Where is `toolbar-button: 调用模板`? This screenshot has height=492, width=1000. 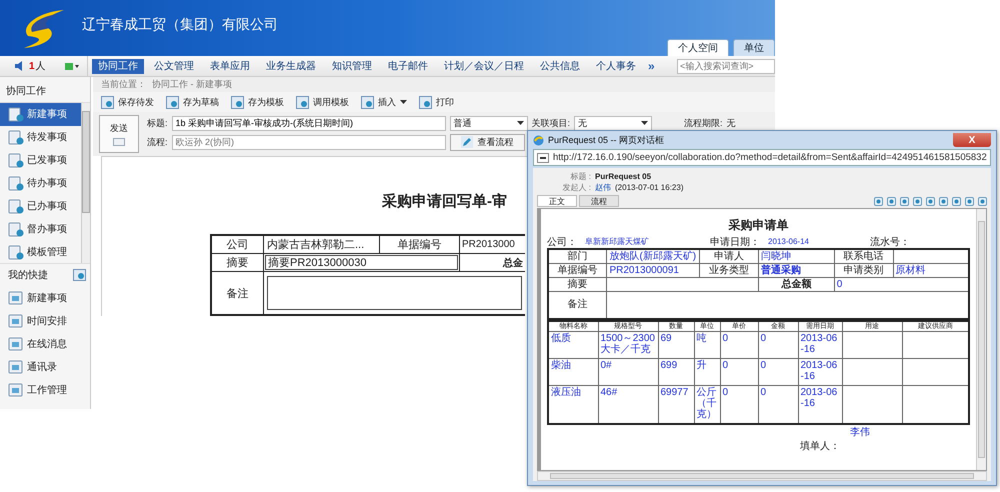
toolbar-button: 调用模板 is located at coordinates (322, 102).